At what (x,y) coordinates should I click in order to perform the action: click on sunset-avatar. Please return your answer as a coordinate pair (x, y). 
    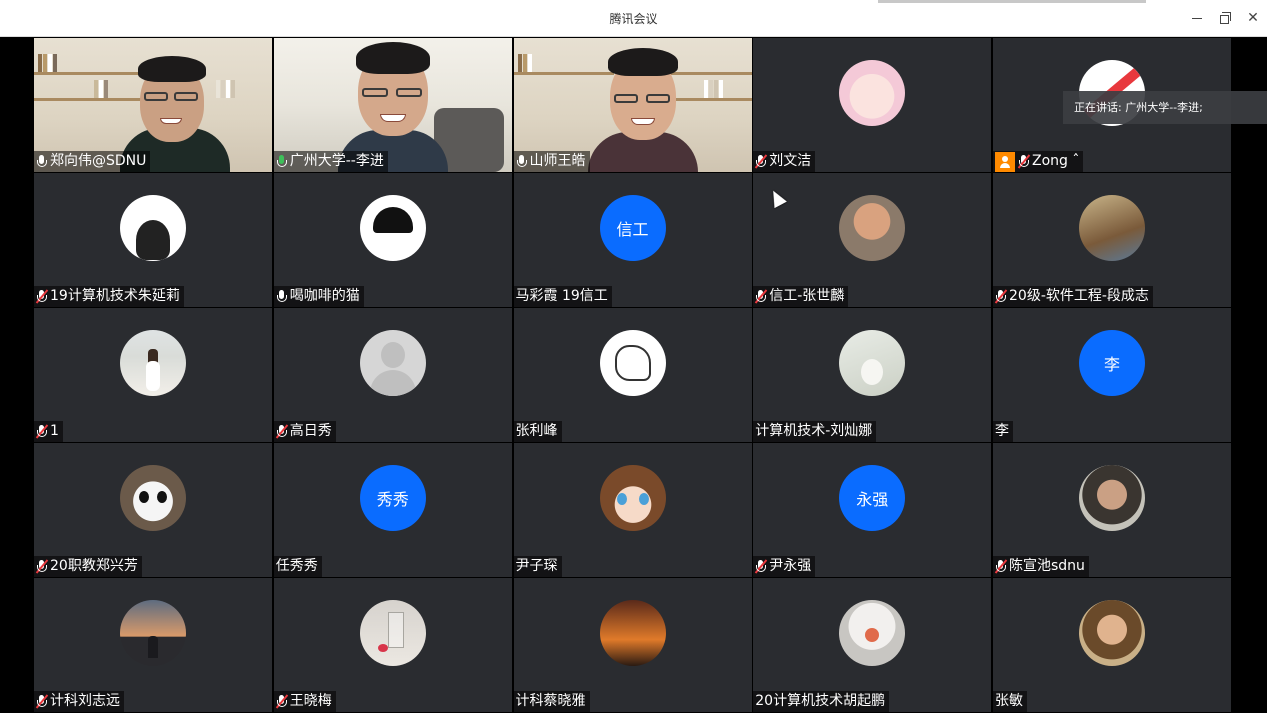
    Looking at the image, I should click on (153, 633).